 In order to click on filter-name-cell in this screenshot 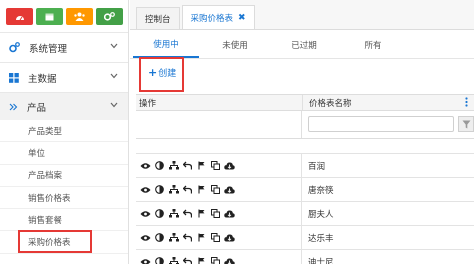, I will do `click(388, 124)`.